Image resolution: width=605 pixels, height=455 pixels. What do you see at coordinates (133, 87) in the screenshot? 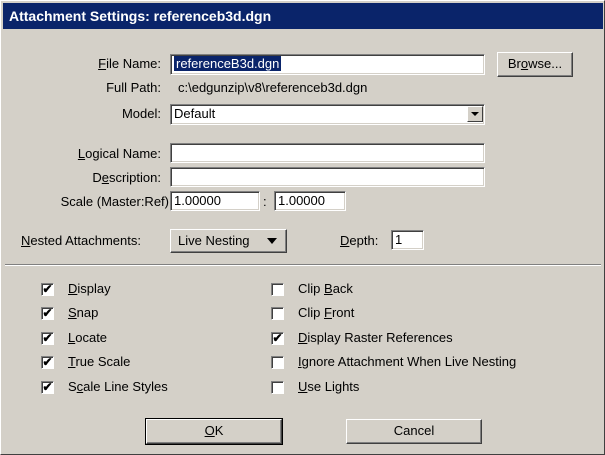
I see `full-path-label: Full Path:` at bounding box center [133, 87].